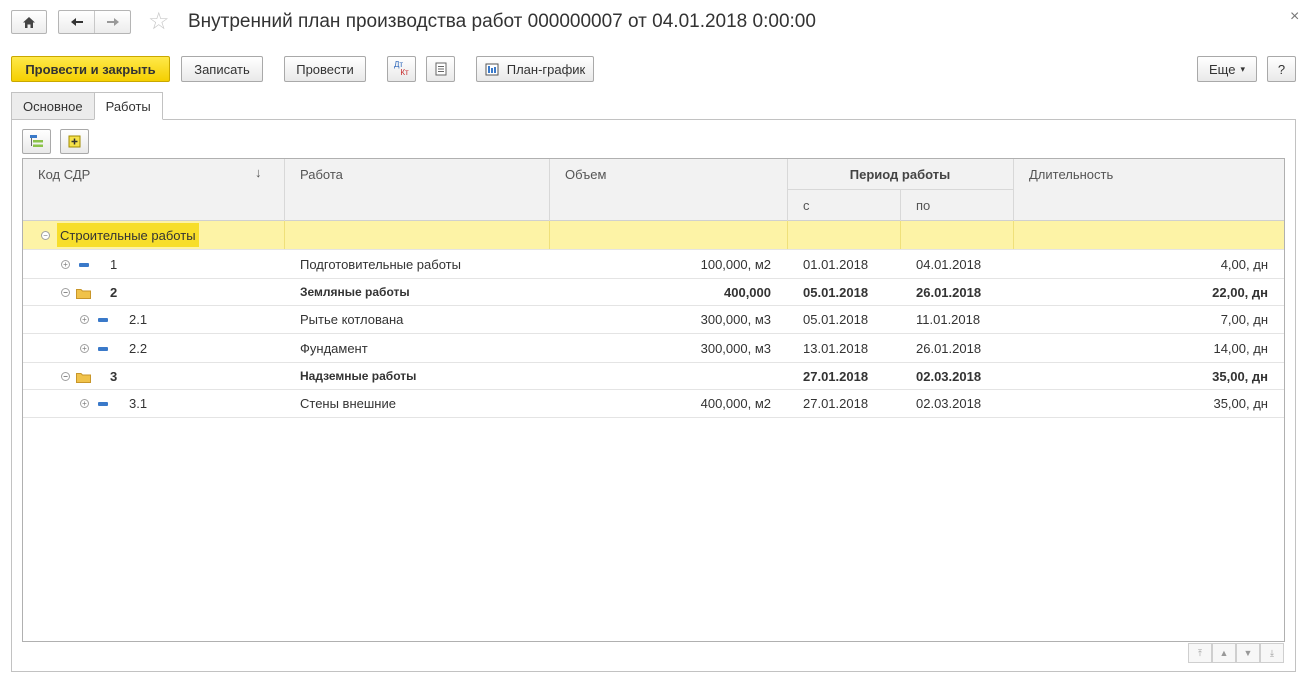 This screenshot has width=1315, height=677. Describe the element at coordinates (128, 106) in the screenshot. I see `tab-works: Работы` at that location.